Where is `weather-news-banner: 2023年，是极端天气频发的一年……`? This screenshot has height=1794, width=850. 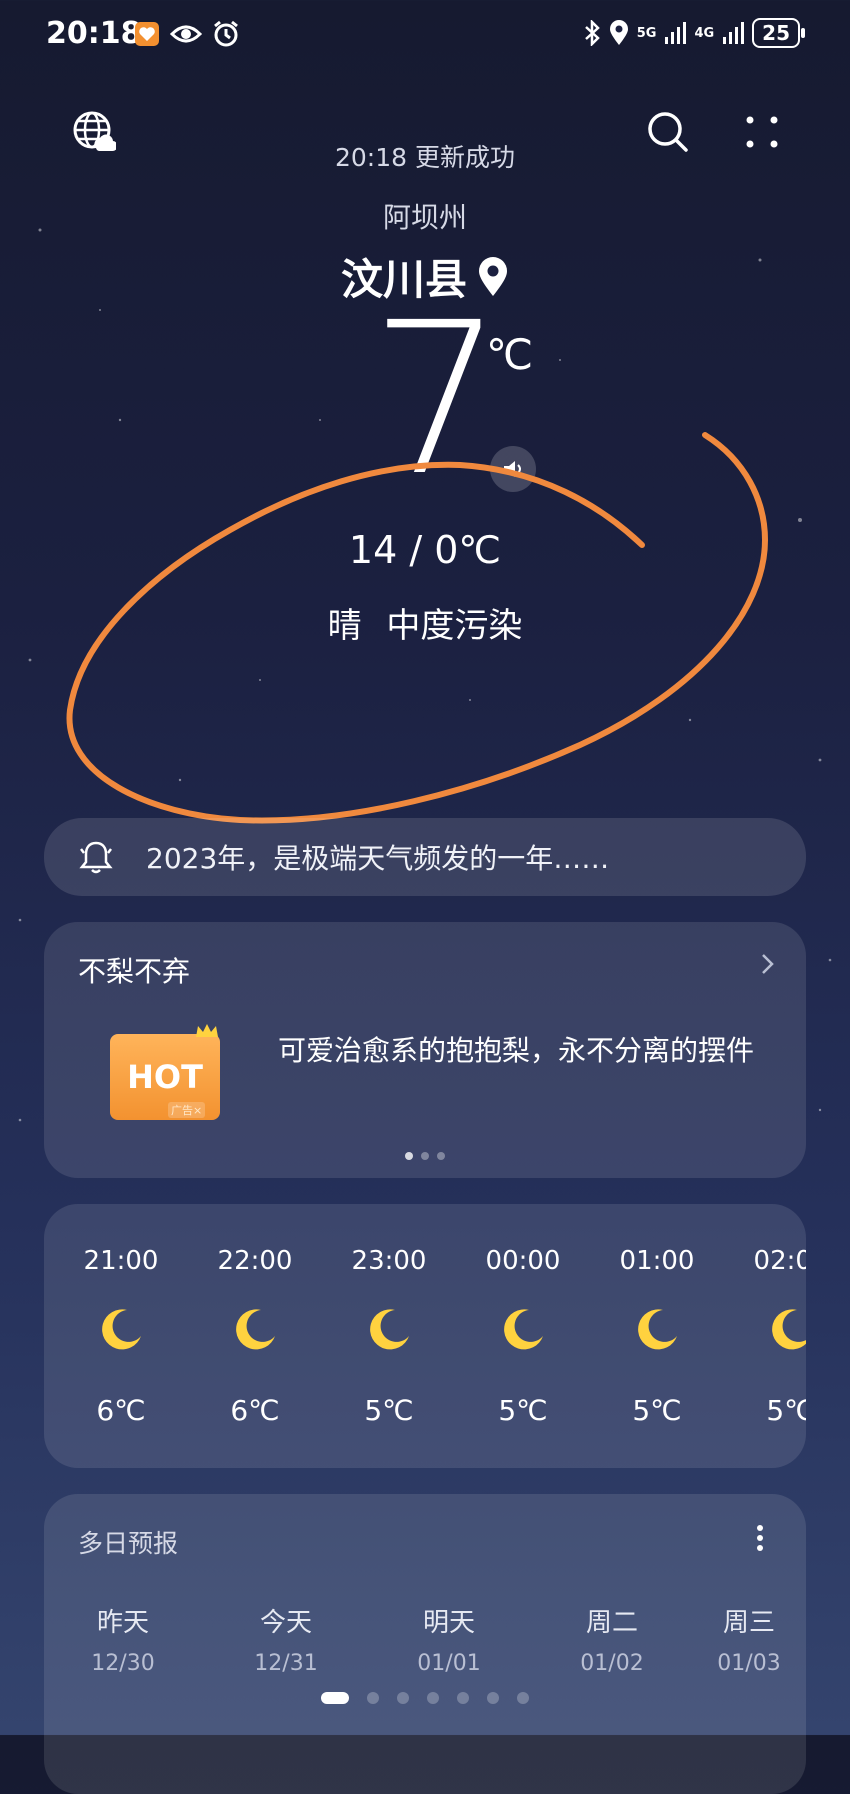
weather-news-banner: 2023年，是极端天气频发的一年…… is located at coordinates (425, 857).